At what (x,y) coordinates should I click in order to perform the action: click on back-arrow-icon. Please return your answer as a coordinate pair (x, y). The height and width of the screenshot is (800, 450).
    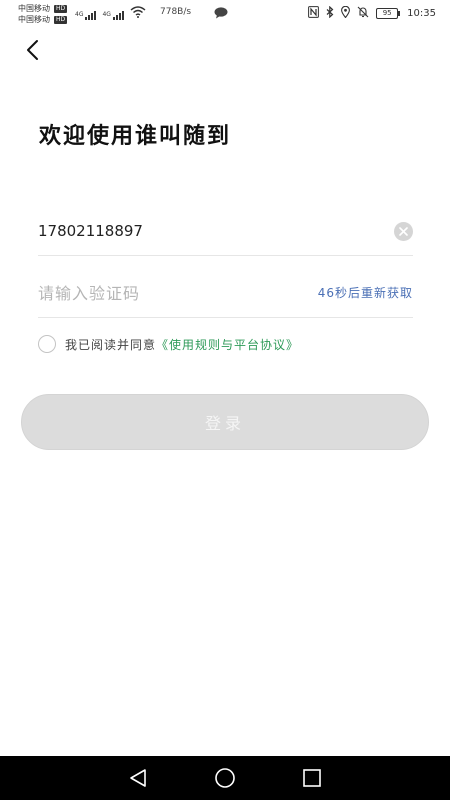
    Looking at the image, I should click on (32, 50).